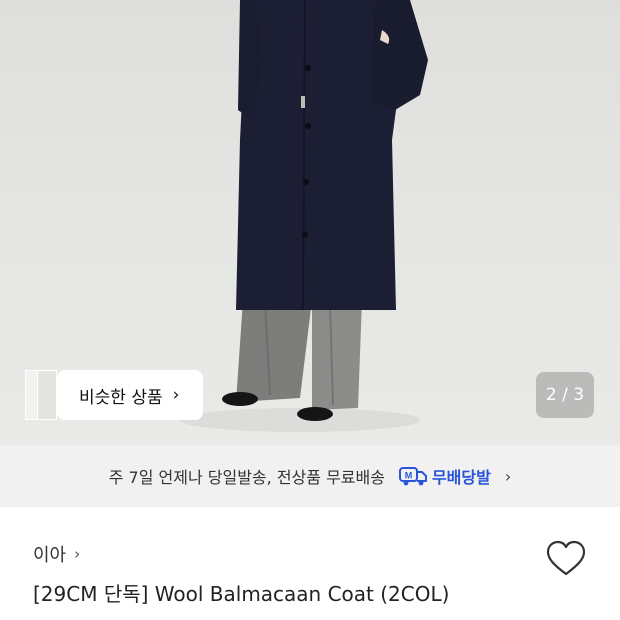 The image size is (620, 620). Describe the element at coordinates (461, 477) in the screenshot. I see `free-delivery-badge: 무배당발` at that location.